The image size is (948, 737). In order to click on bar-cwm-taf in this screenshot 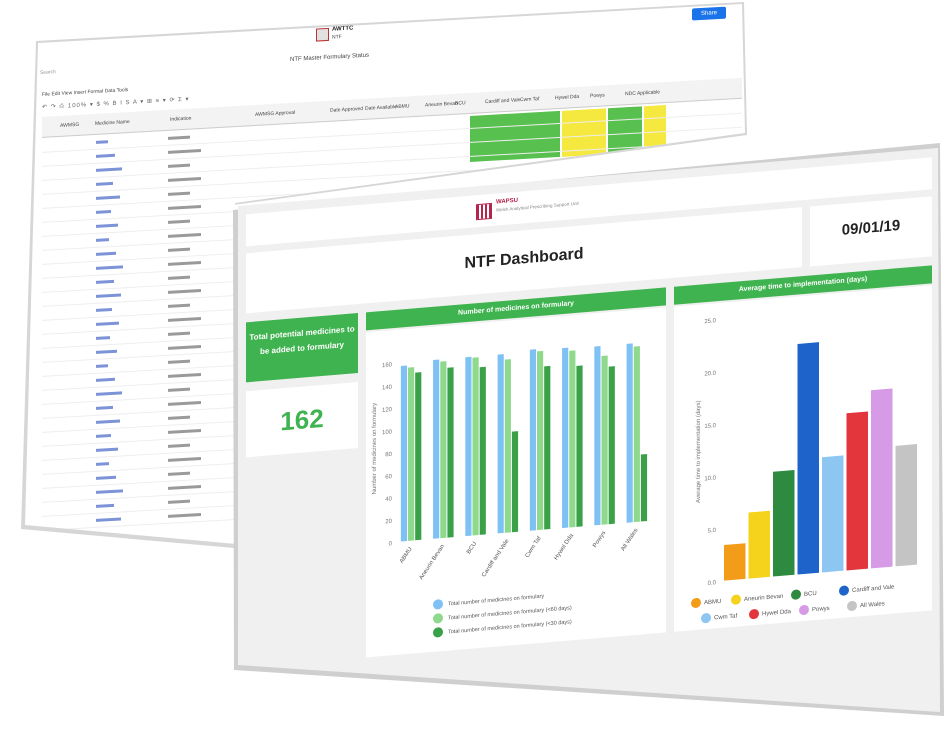, I will do `click(833, 514)`.